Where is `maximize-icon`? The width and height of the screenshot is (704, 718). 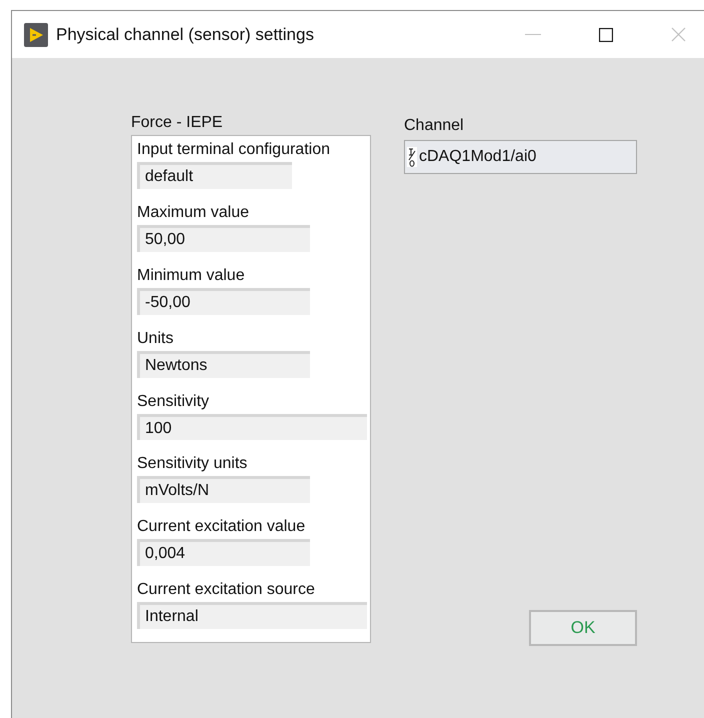 maximize-icon is located at coordinates (606, 35).